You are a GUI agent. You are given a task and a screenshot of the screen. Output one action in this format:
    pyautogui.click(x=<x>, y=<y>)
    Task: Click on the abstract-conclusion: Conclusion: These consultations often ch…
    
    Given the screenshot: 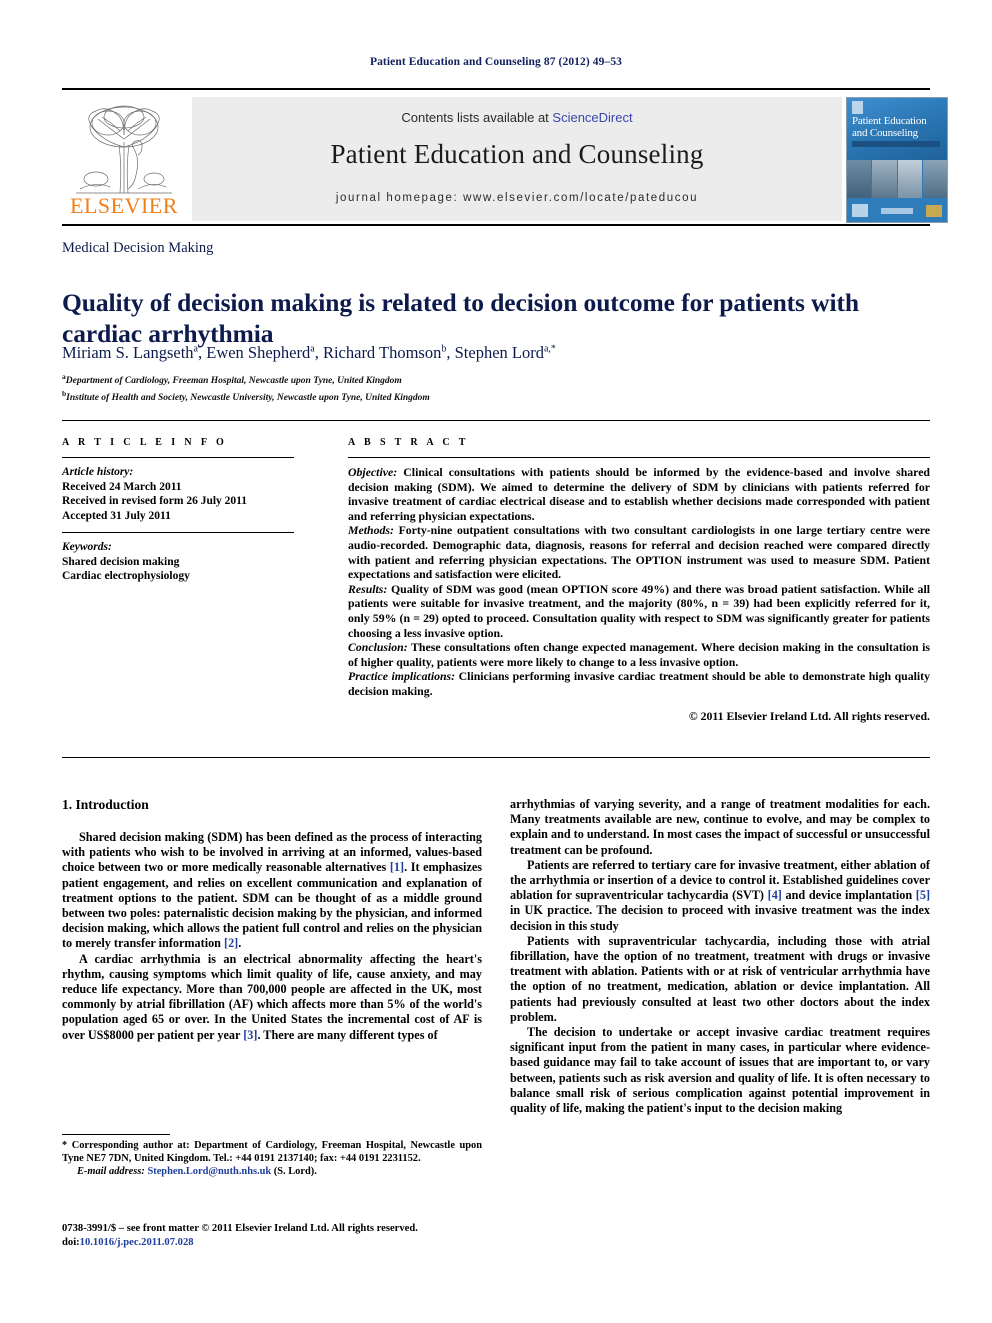 What is the action you would take?
    pyautogui.click(x=639, y=654)
    